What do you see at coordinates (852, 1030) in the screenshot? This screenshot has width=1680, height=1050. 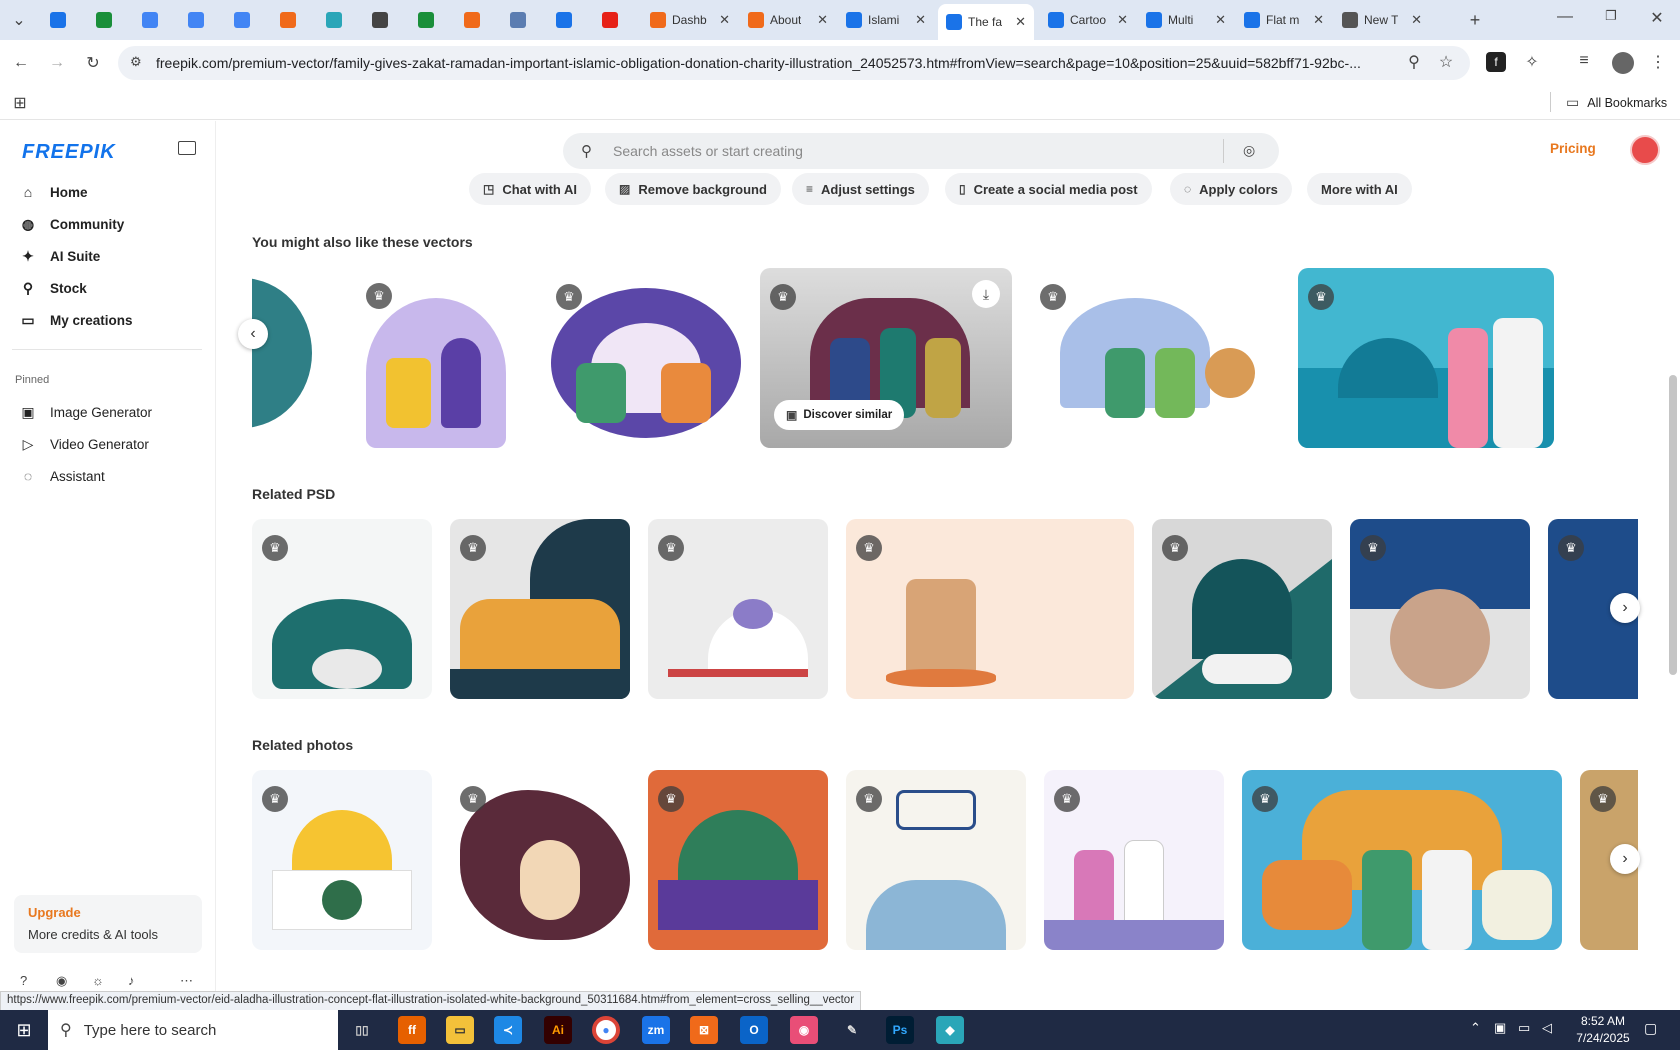 I see `pen-icon: ✎` at bounding box center [852, 1030].